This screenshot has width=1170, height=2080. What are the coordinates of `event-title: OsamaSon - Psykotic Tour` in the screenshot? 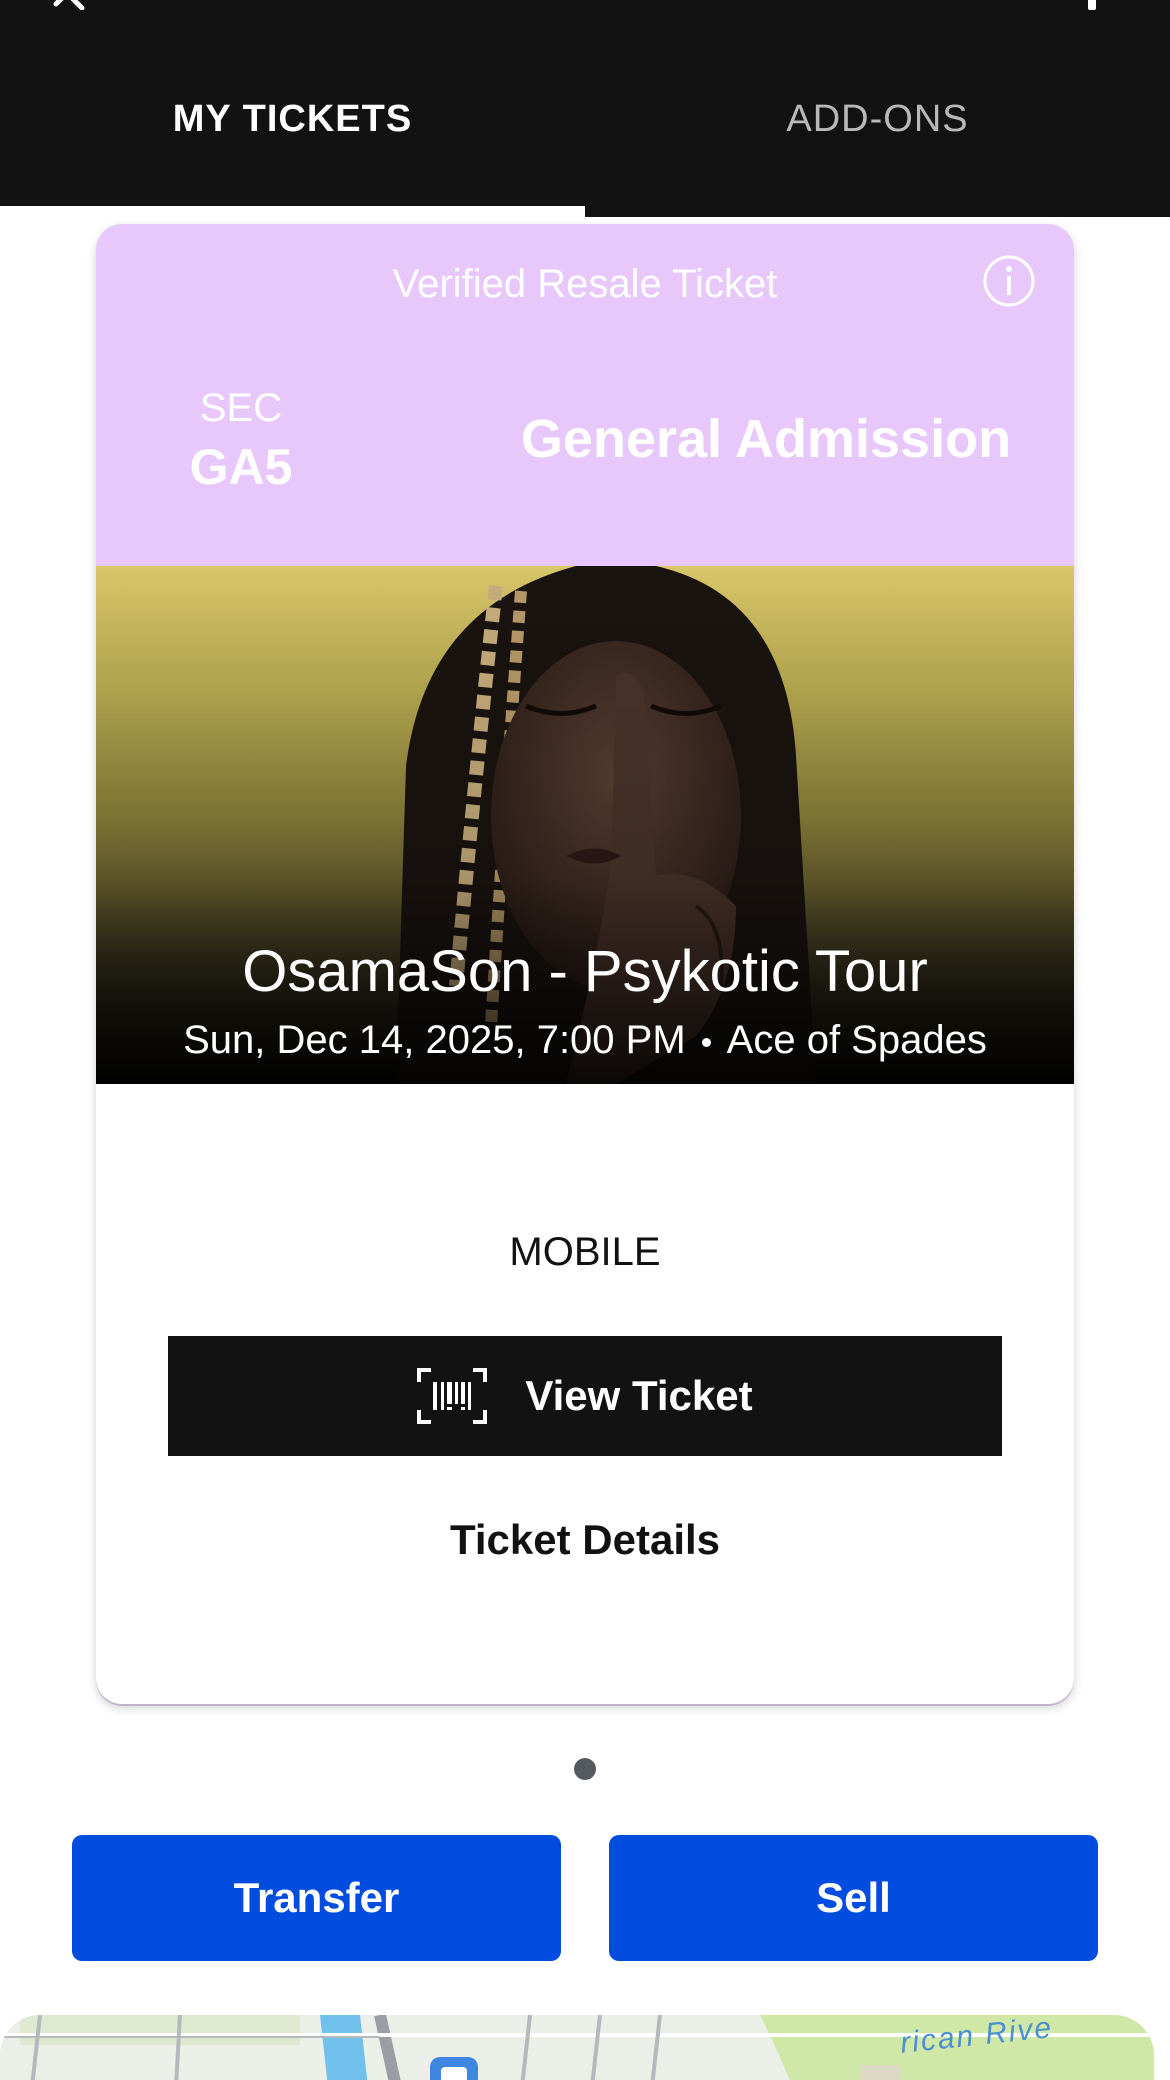 It's located at (585, 971).